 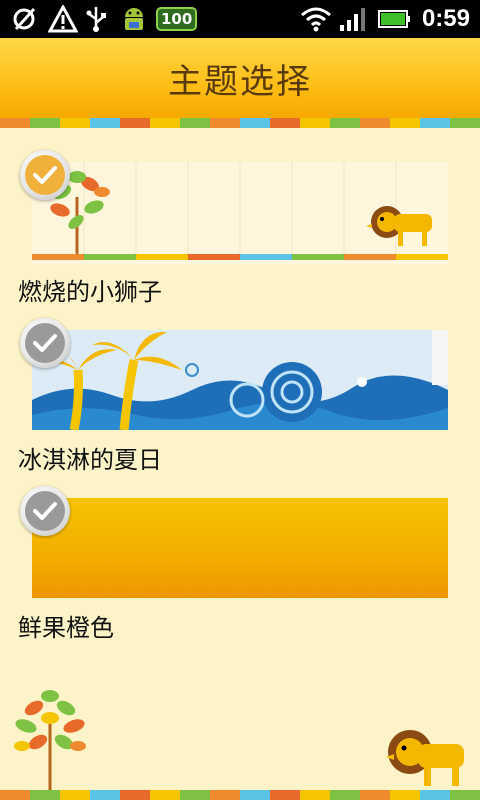 What do you see at coordinates (352, 19) in the screenshot?
I see `signal-icon` at bounding box center [352, 19].